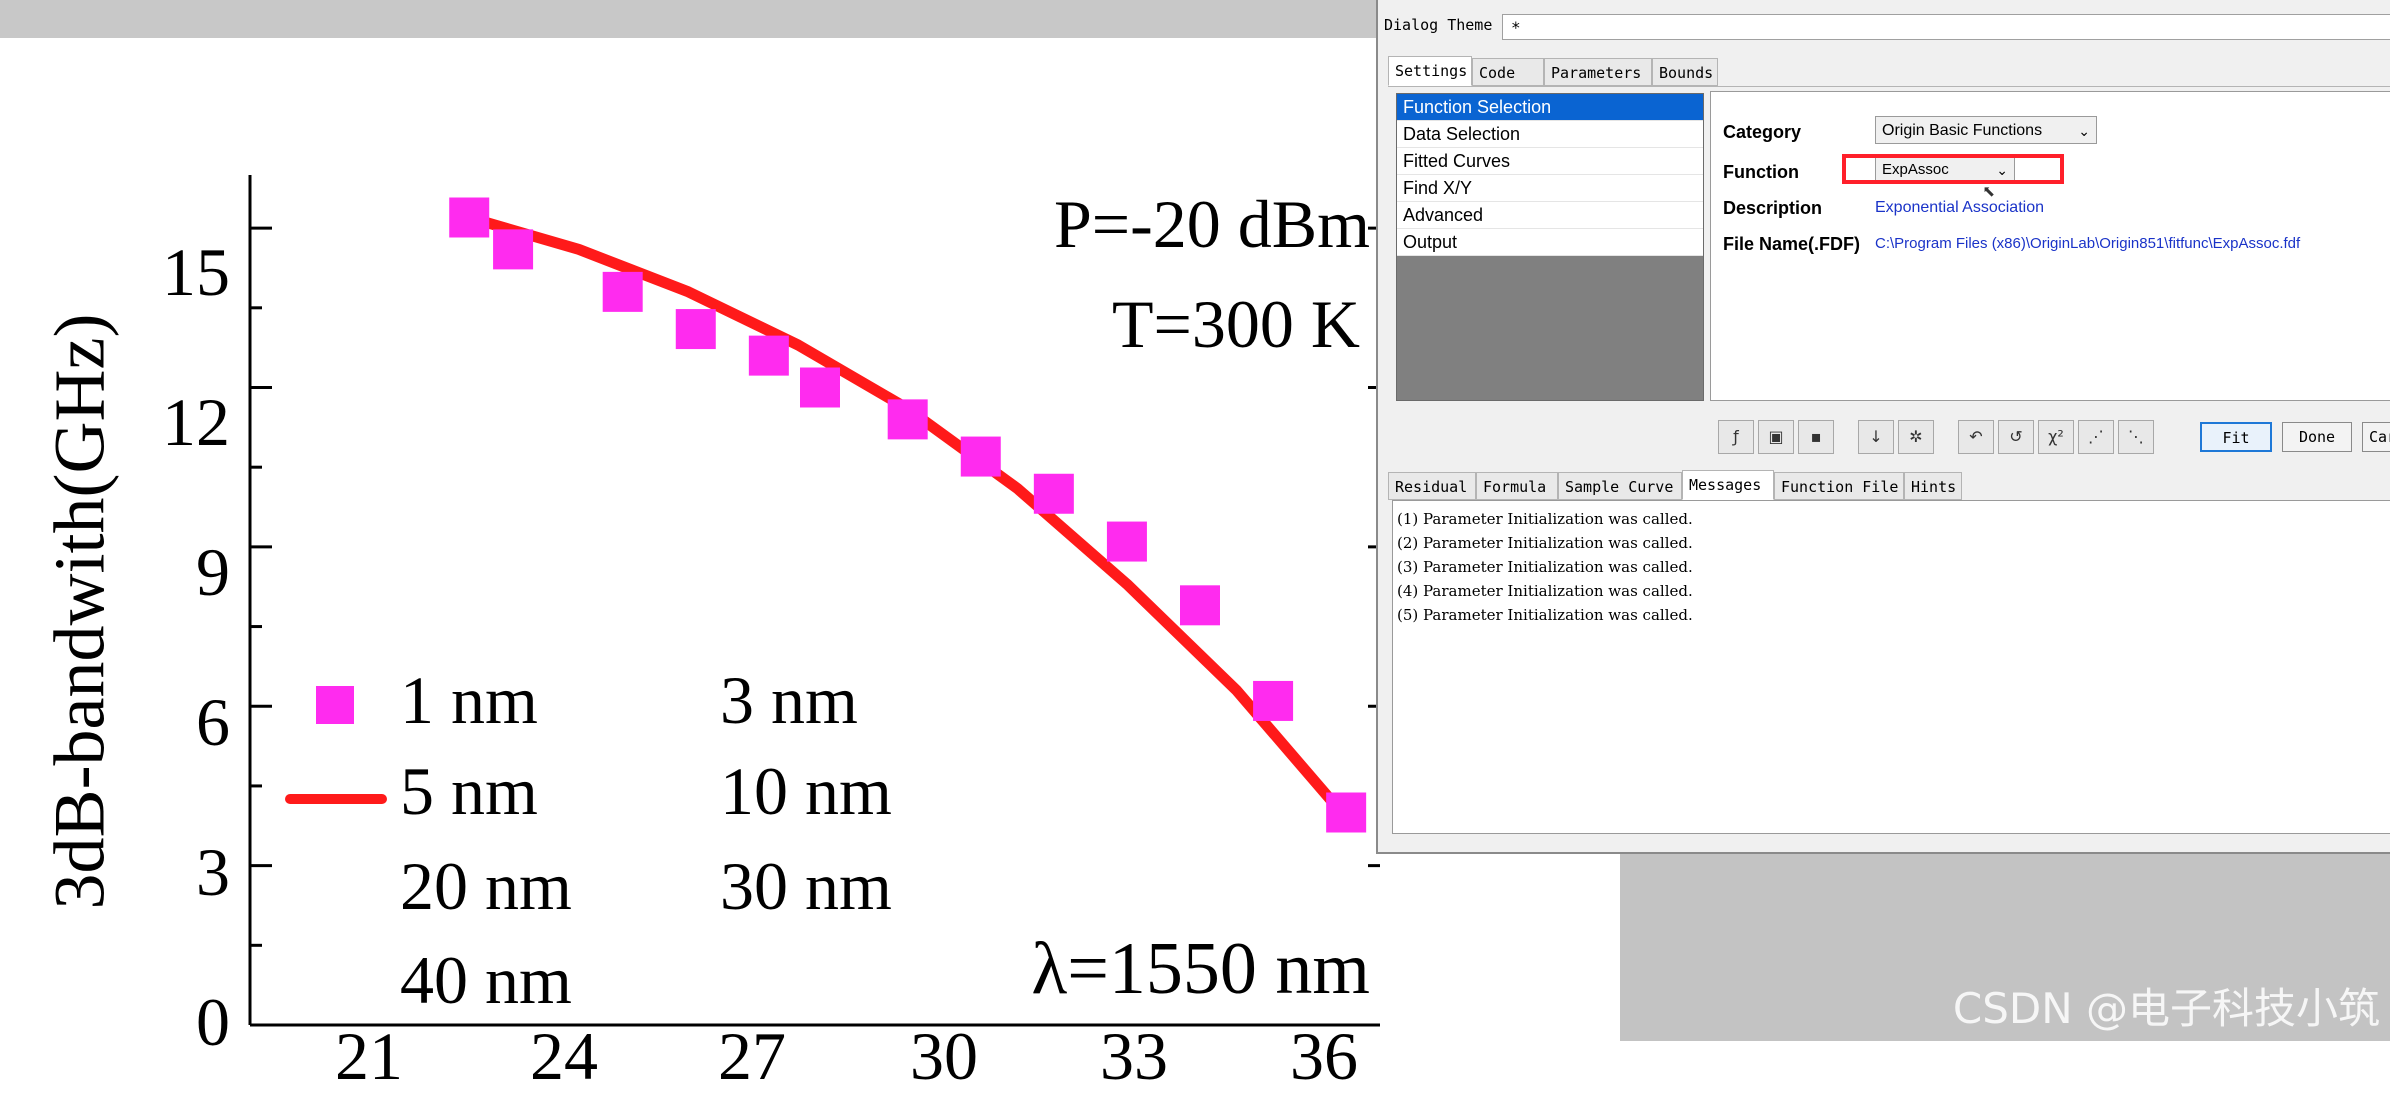 Image resolution: width=2390 pixels, height=1094 pixels. I want to click on message-line: (1) Parameter Initialization was called., so click(1545, 519).